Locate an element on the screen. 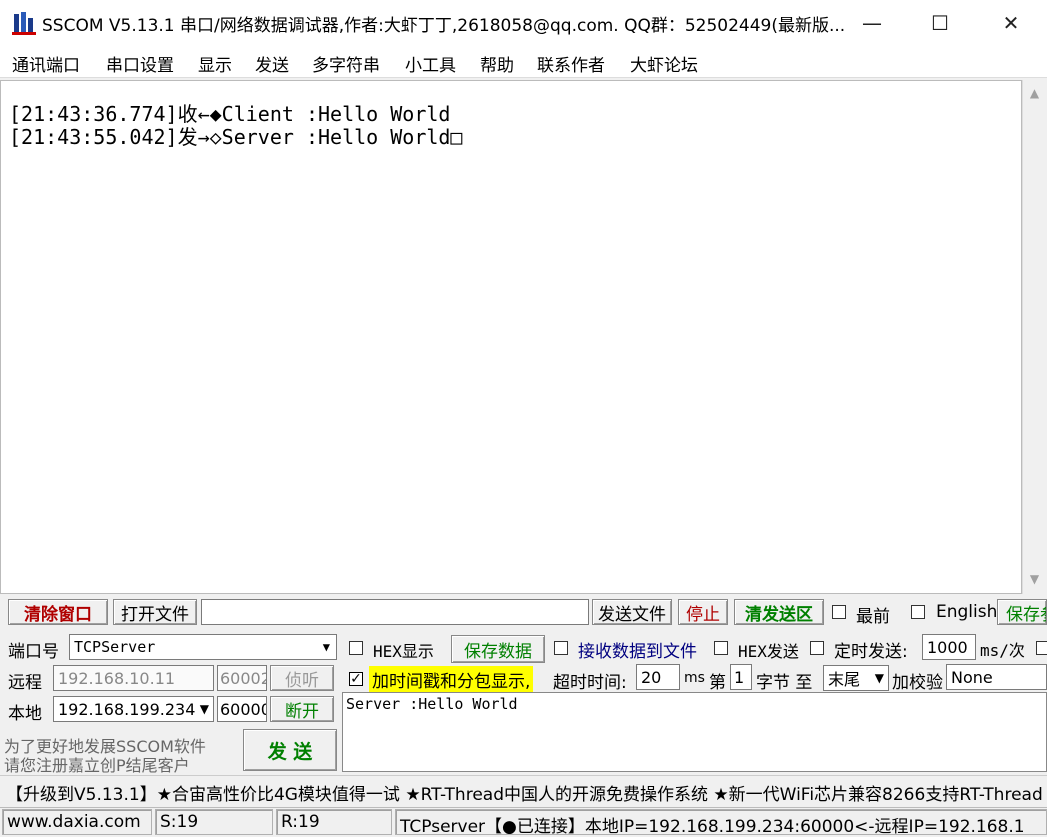 The height and width of the screenshot is (837, 1047). remote-ip-input: 192.168.10.11 is located at coordinates (133, 678).